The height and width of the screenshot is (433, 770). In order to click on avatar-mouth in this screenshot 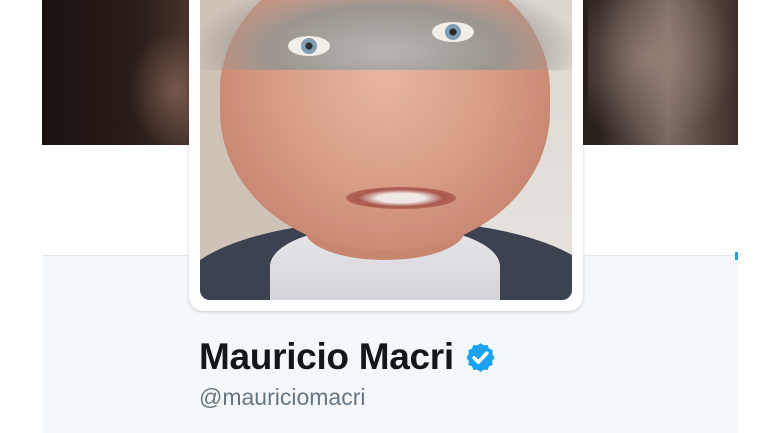, I will do `click(401, 198)`.